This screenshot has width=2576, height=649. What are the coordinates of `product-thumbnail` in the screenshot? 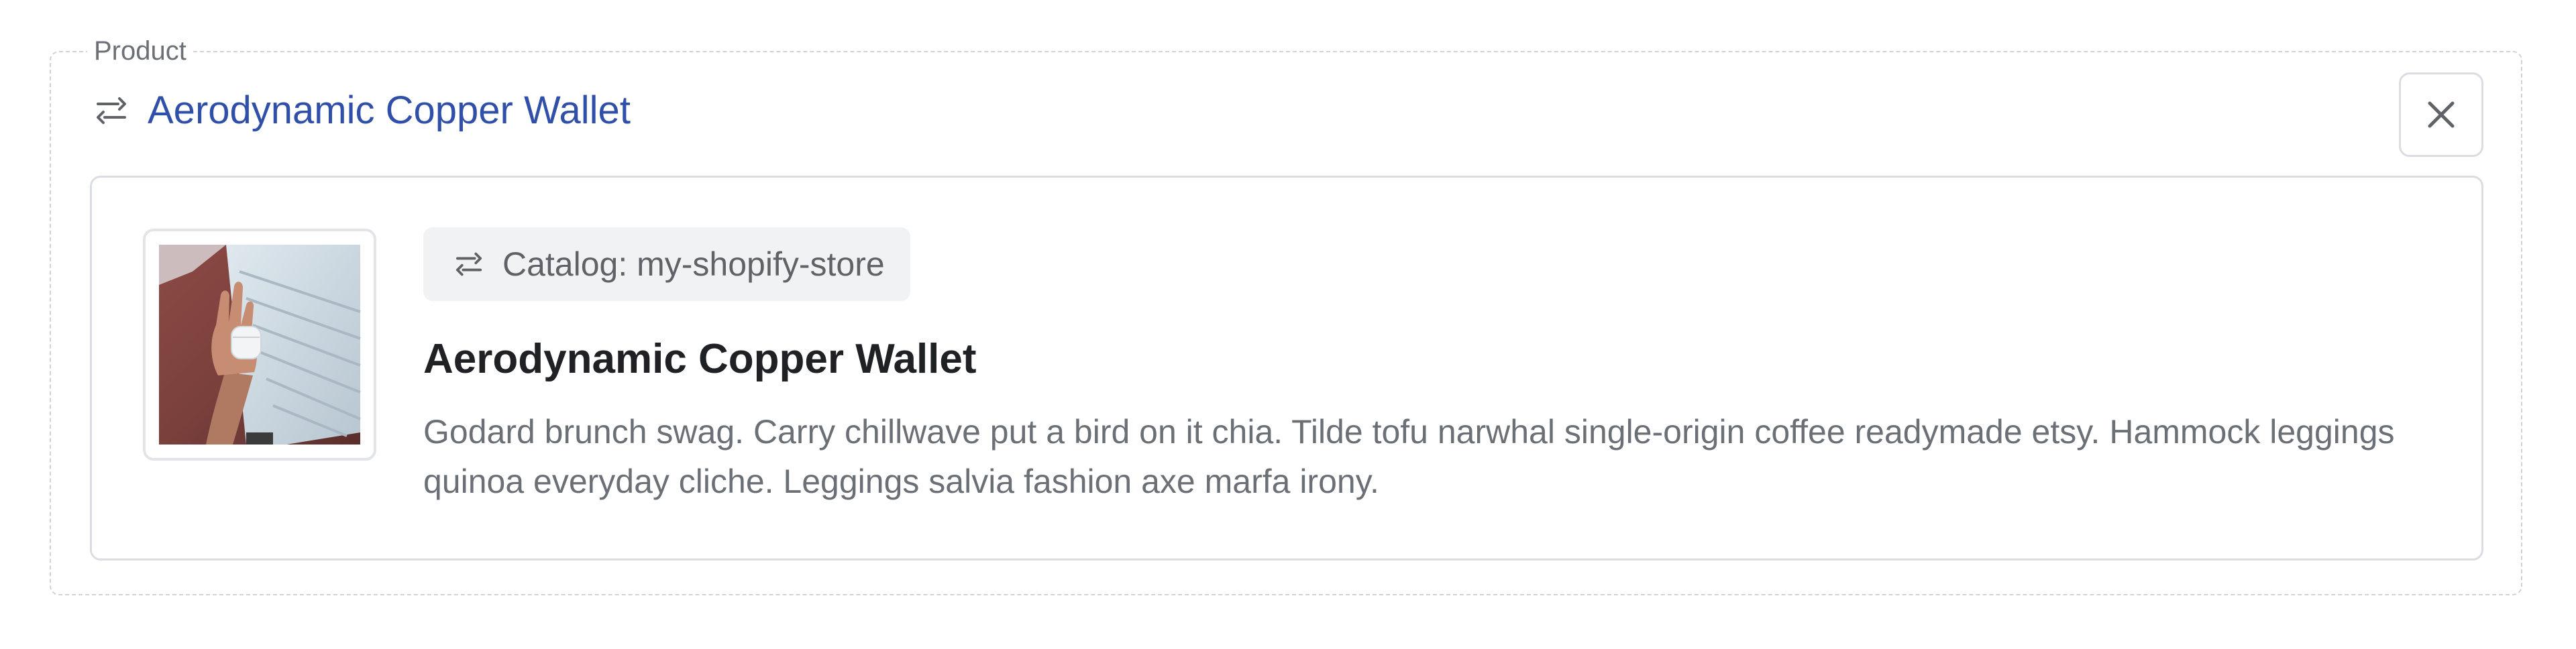 It's located at (259, 345).